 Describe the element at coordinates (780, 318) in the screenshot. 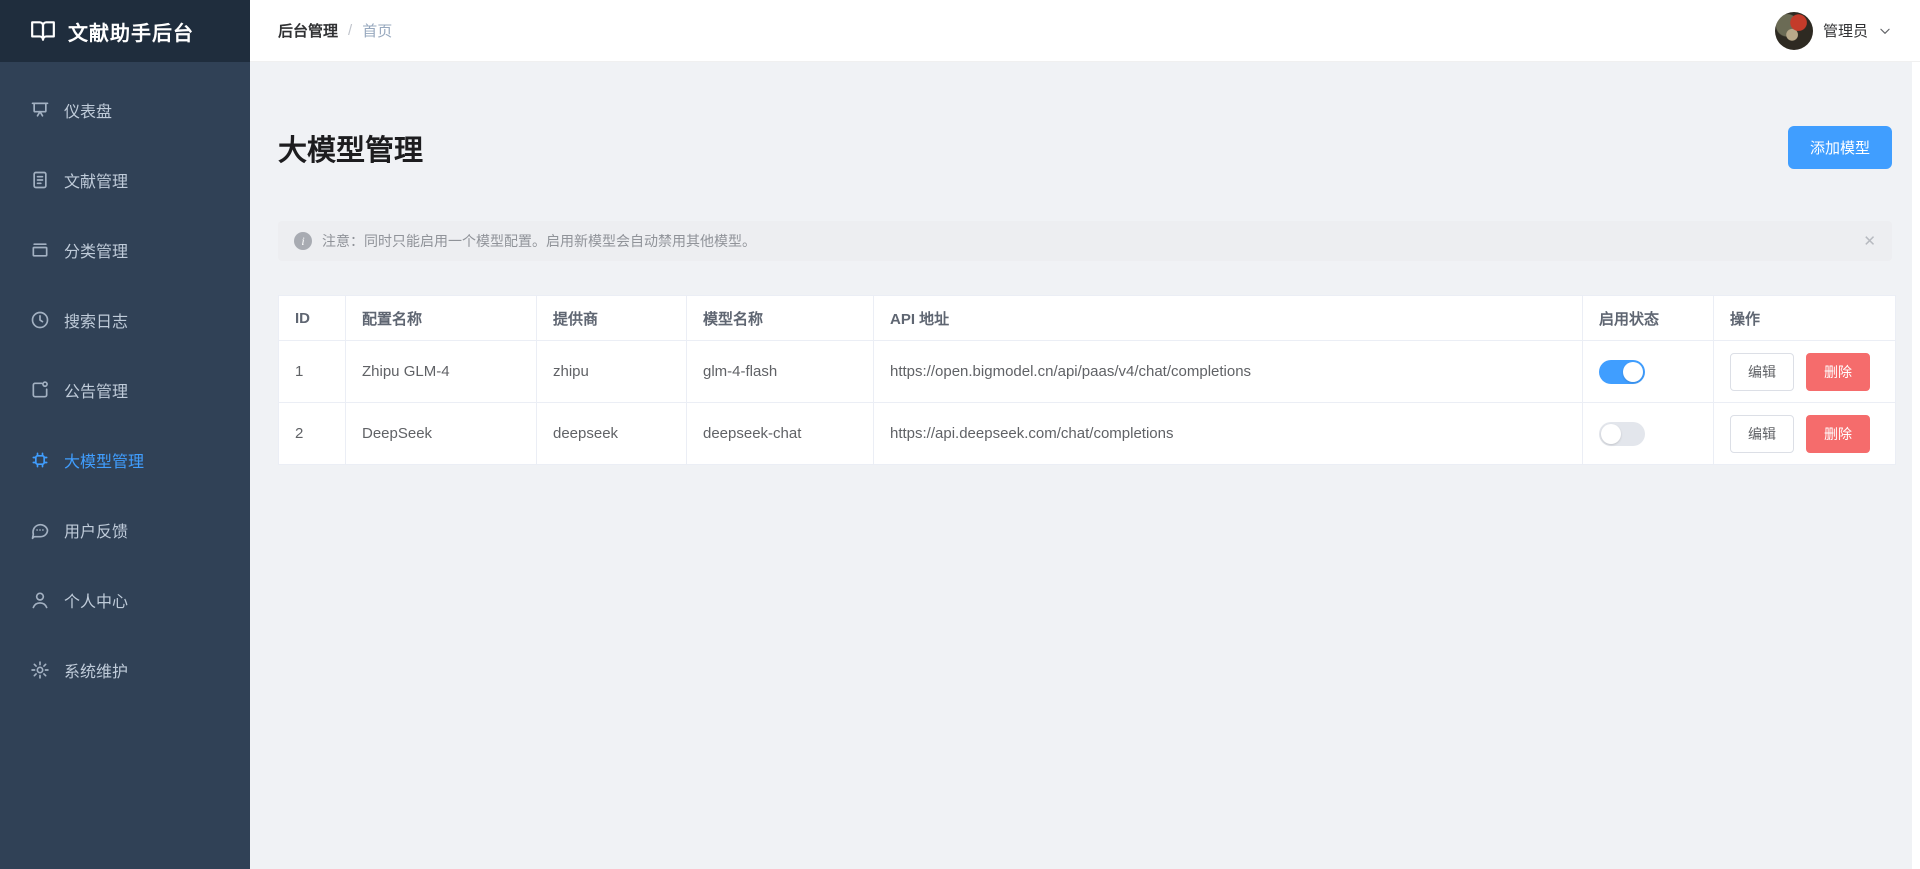

I see `col-header-model: 模型名称` at that location.